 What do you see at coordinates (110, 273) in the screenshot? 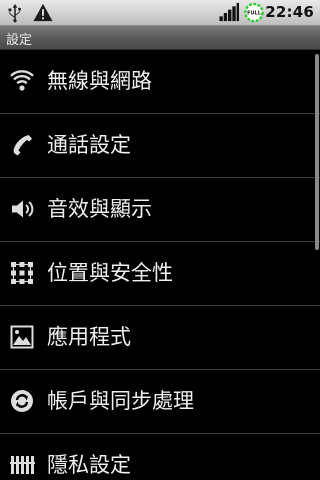
I see `settings-item-label: 位置與安全性` at bounding box center [110, 273].